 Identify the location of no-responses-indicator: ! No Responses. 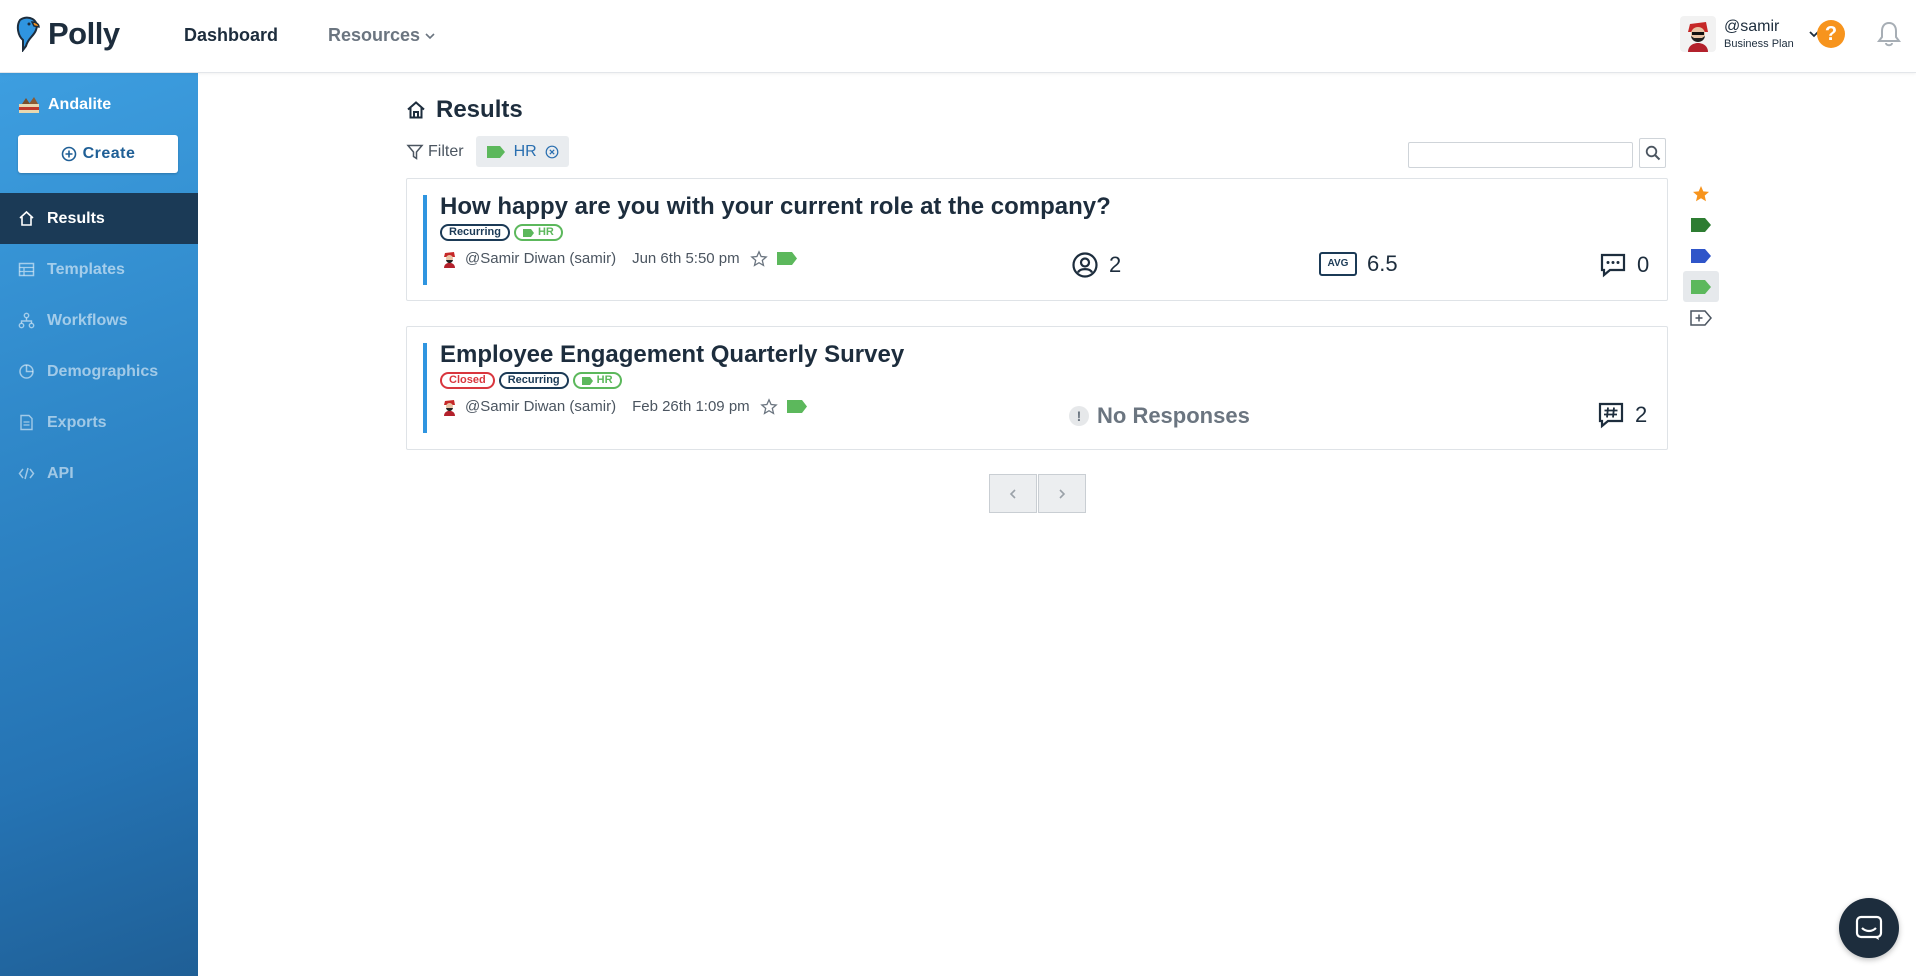
(1159, 416).